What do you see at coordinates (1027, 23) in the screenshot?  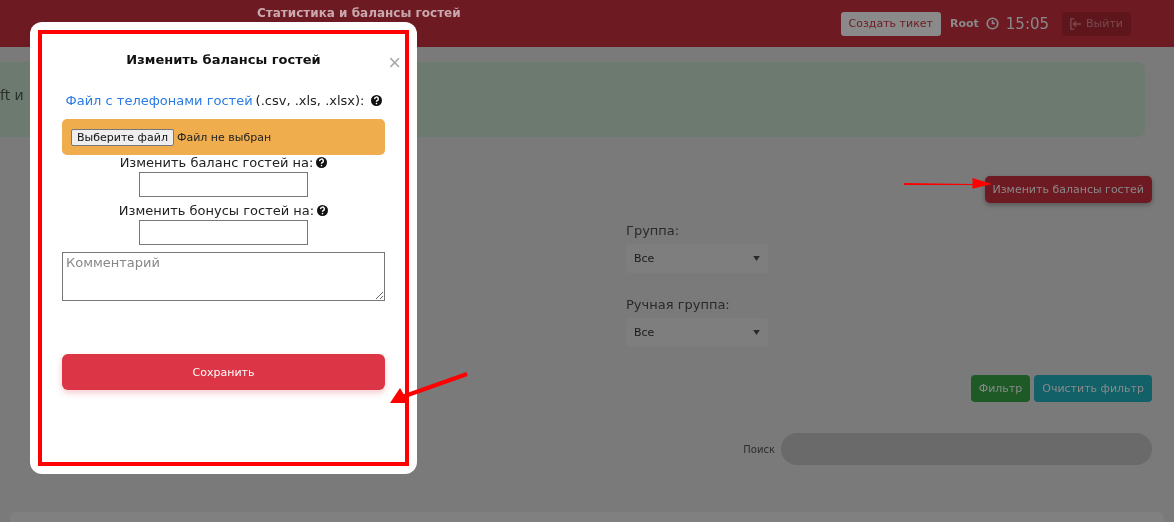 I see `clock-time: 15:05` at bounding box center [1027, 23].